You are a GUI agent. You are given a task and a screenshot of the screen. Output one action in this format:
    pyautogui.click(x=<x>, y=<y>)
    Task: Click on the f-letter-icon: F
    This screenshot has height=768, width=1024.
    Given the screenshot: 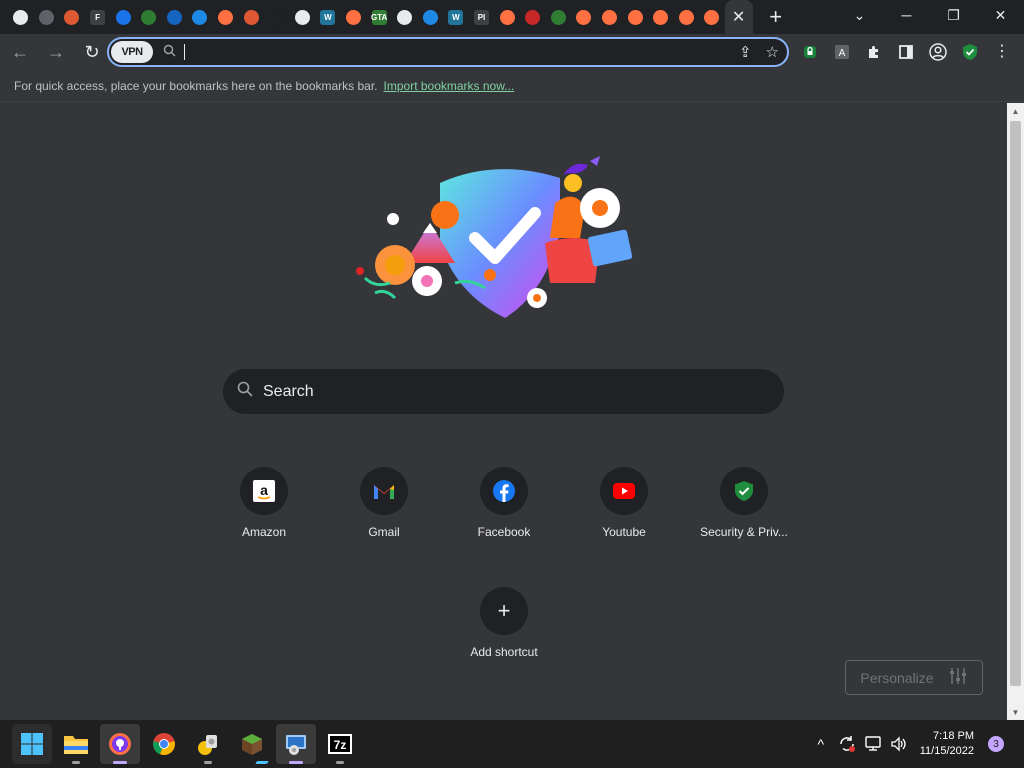 What is the action you would take?
    pyautogui.click(x=98, y=17)
    